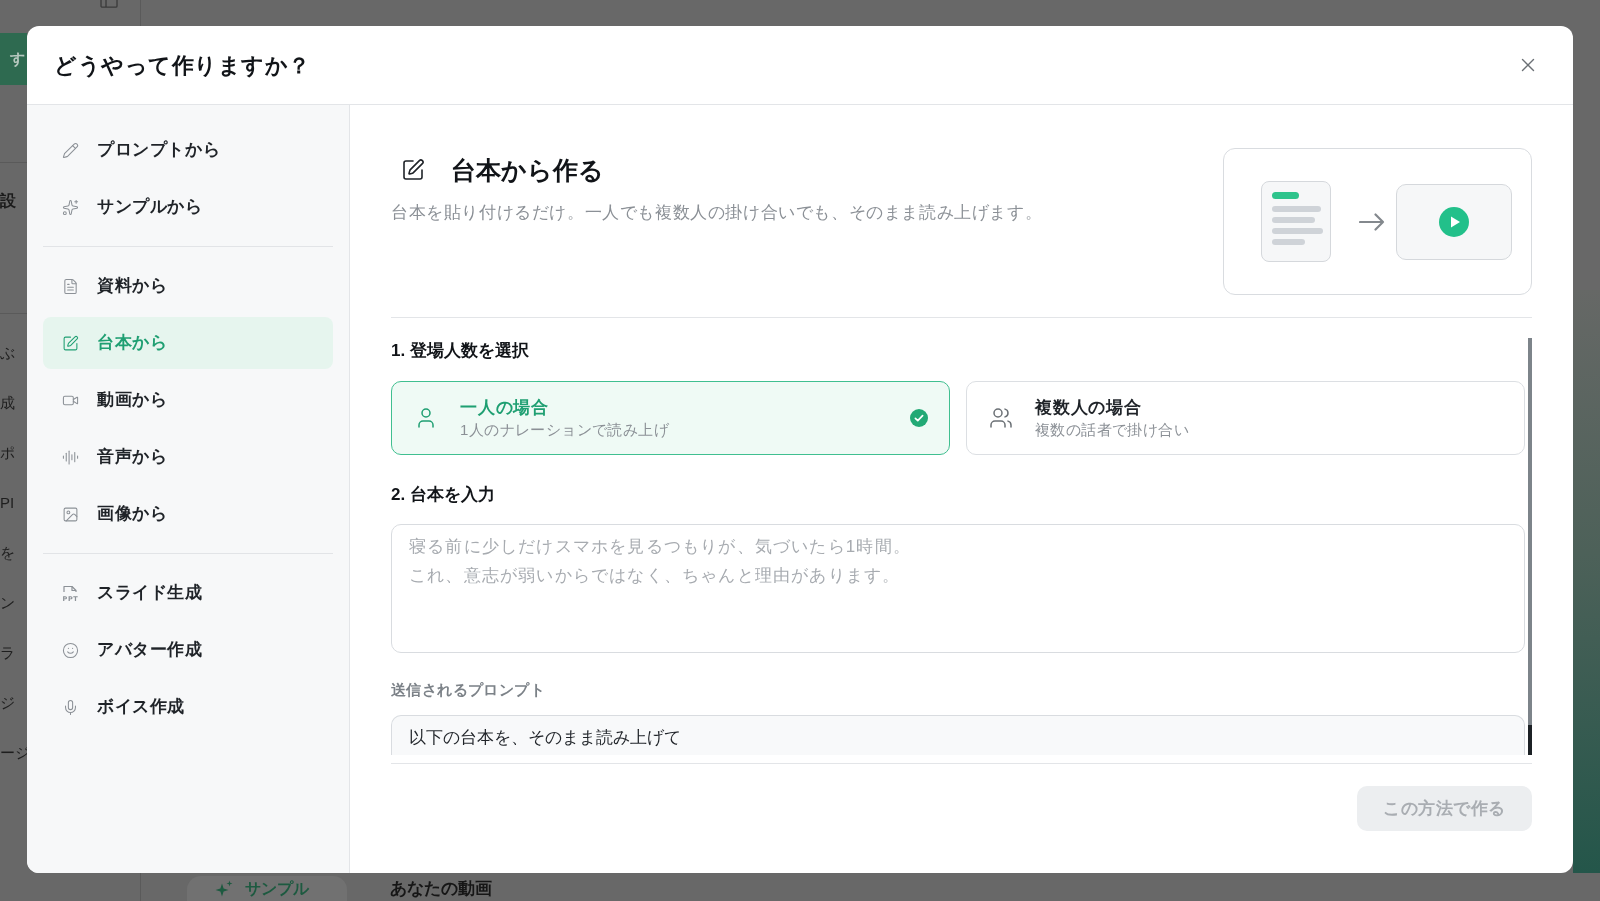 The height and width of the screenshot is (901, 1600). I want to click on people-icon, so click(1001, 418).